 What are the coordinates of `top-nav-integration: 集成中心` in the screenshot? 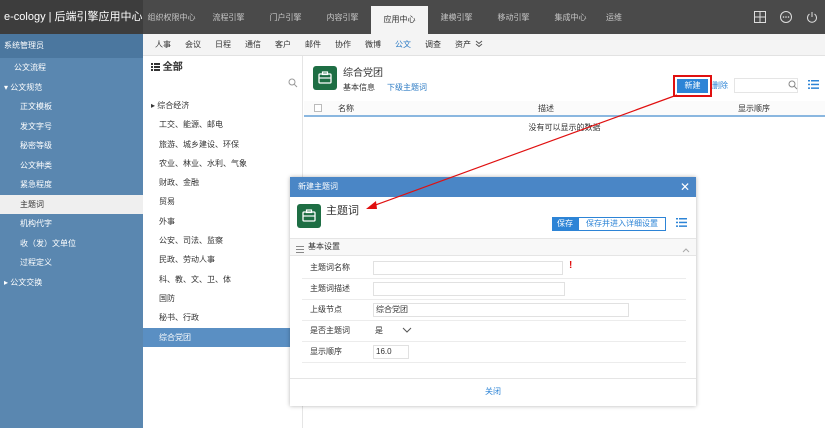 It's located at (570, 17).